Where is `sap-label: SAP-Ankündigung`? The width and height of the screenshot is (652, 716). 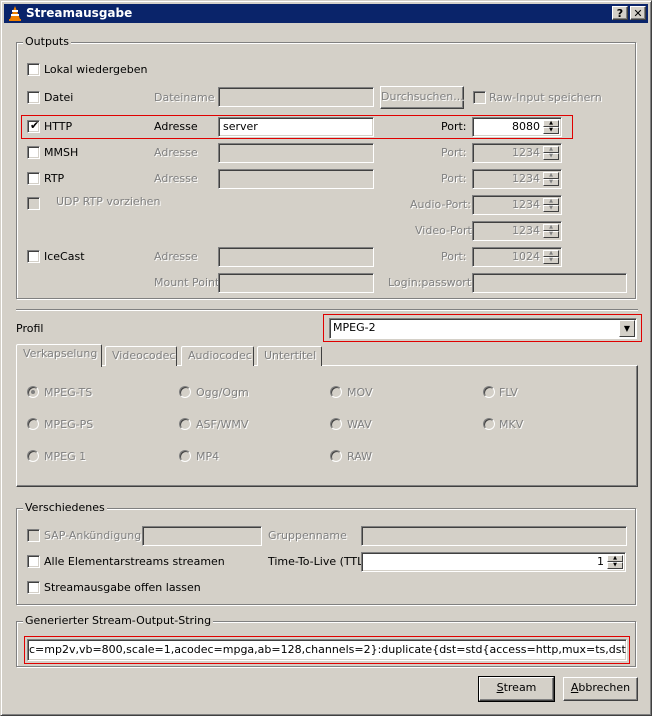
sap-label: SAP-Ankündigung is located at coordinates (93, 535).